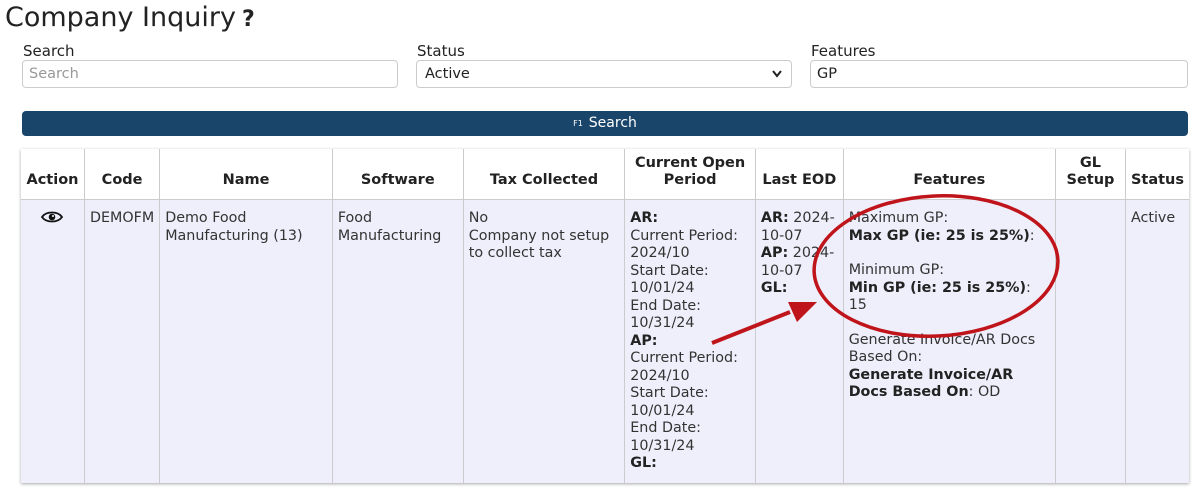  I want to click on status-label: Status, so click(441, 51).